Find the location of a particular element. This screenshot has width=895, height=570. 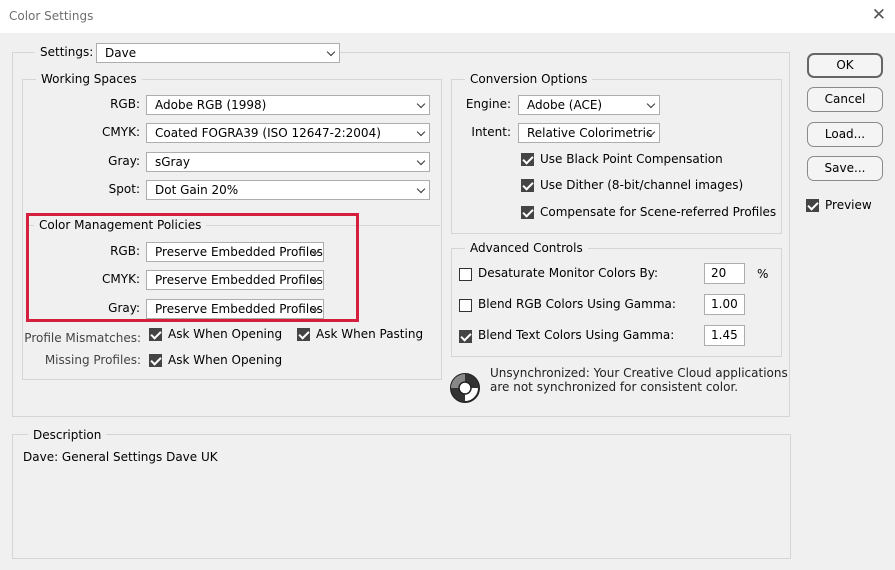

desaturate-input: 20 is located at coordinates (724, 273).